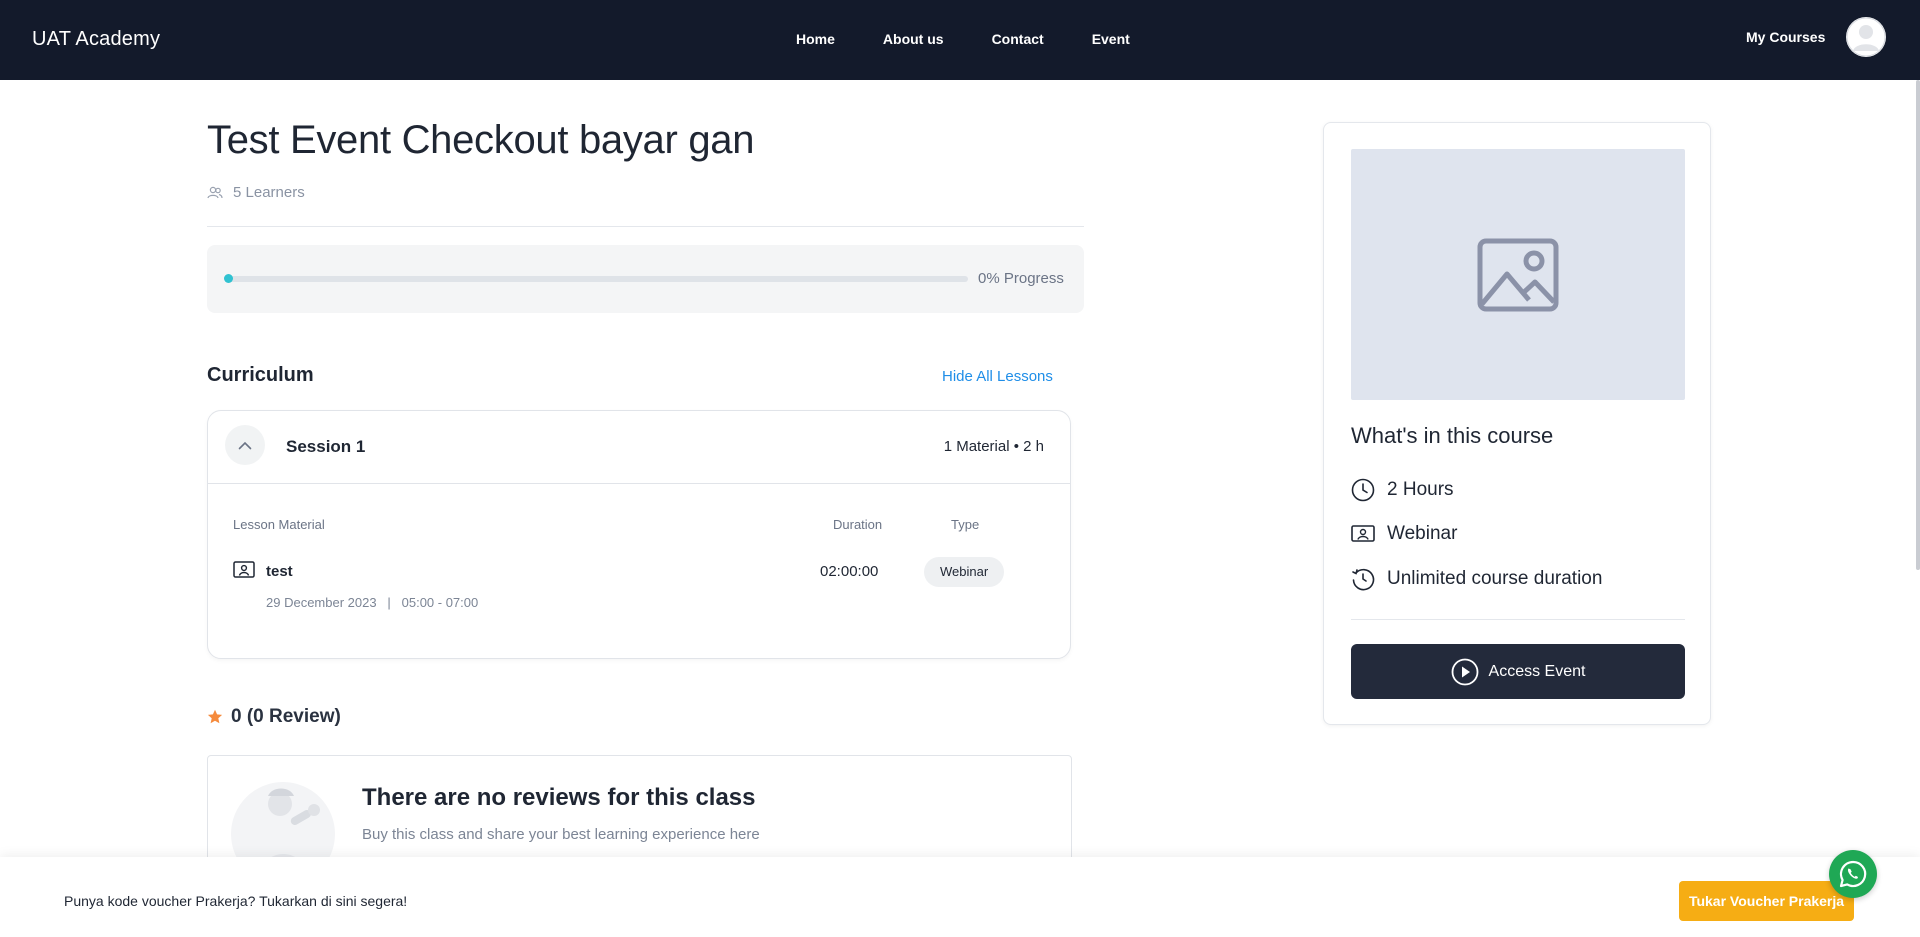  I want to click on avatar, so click(1866, 37).